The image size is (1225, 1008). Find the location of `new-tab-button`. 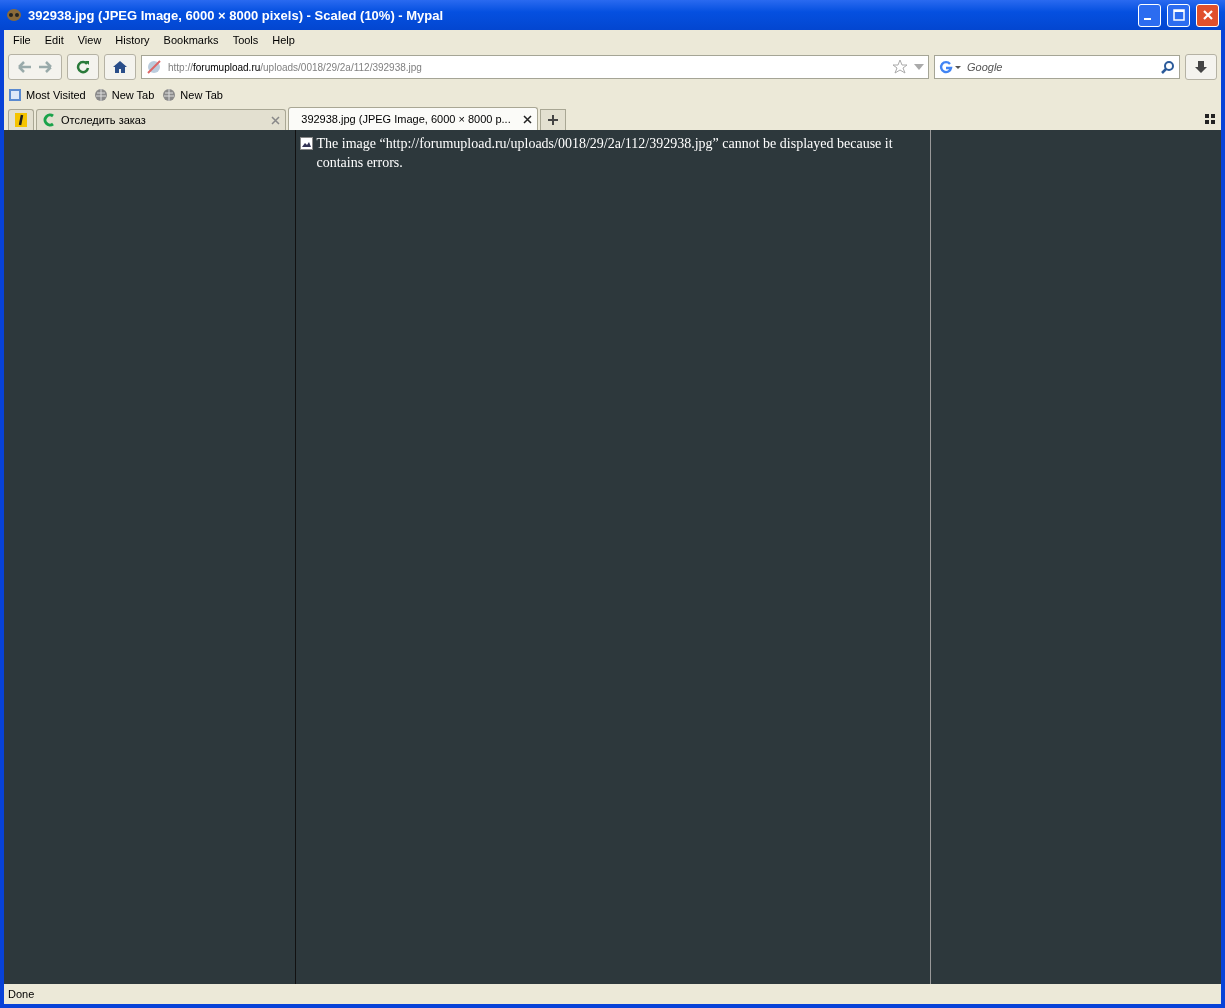

new-tab-button is located at coordinates (553, 119).